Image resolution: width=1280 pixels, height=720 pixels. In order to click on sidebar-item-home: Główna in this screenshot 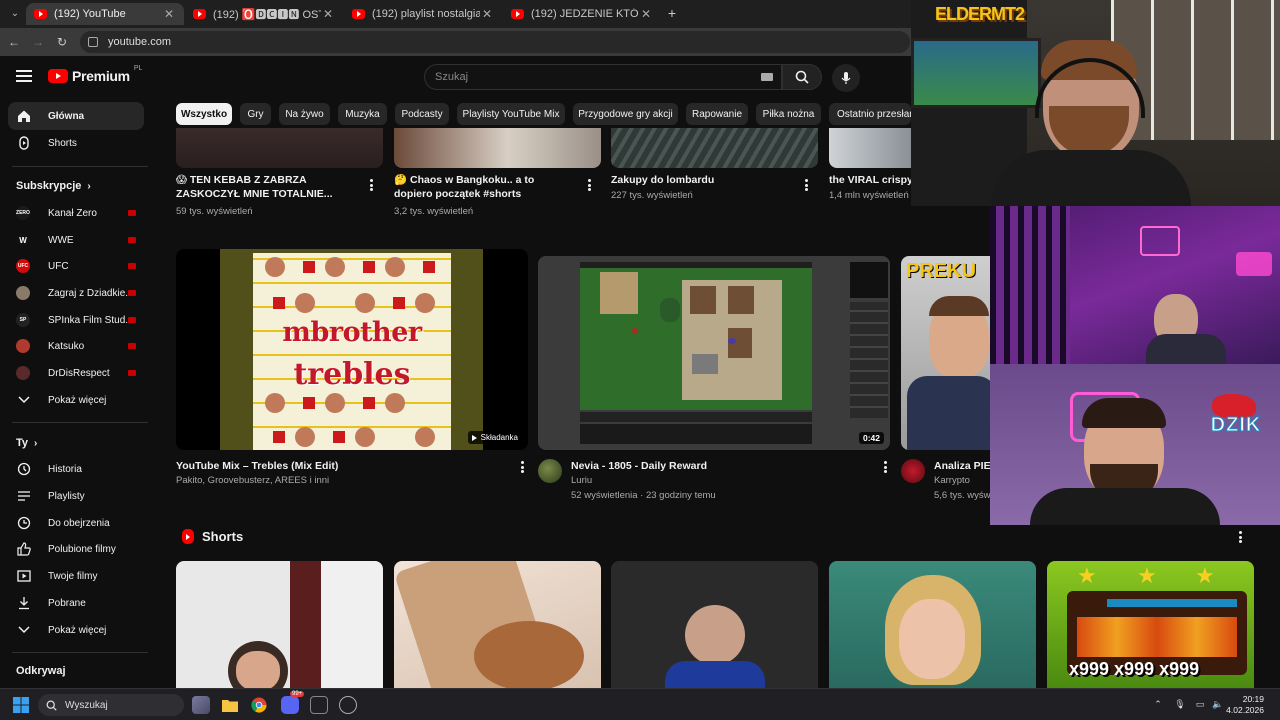, I will do `click(76, 116)`.